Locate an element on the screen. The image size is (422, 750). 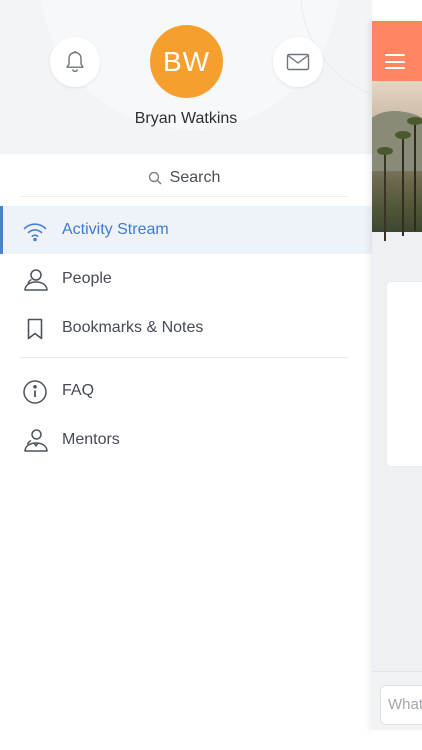
nav-label: Bookmarks & Notes is located at coordinates (133, 327).